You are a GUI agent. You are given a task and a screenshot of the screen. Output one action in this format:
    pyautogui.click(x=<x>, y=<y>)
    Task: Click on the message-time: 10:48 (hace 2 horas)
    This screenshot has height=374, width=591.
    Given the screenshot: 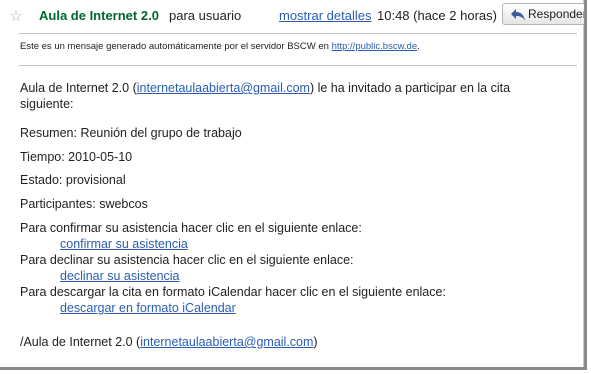 What is the action you would take?
    pyautogui.click(x=437, y=15)
    